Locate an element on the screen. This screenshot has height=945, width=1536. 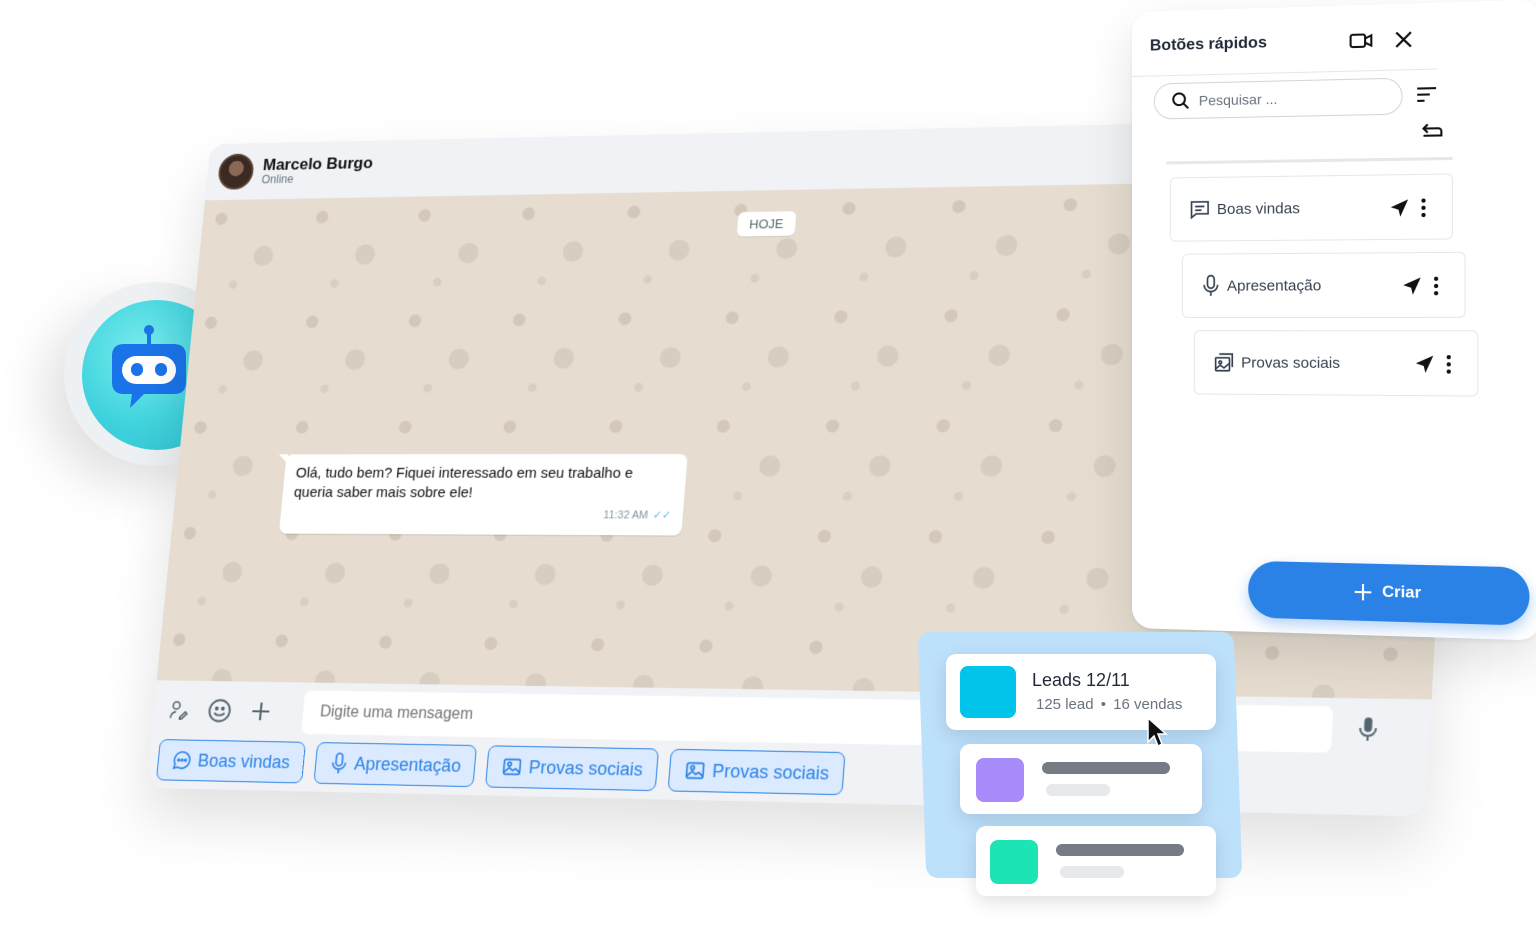
panel-title: Botões rápidos is located at coordinates (1208, 44).